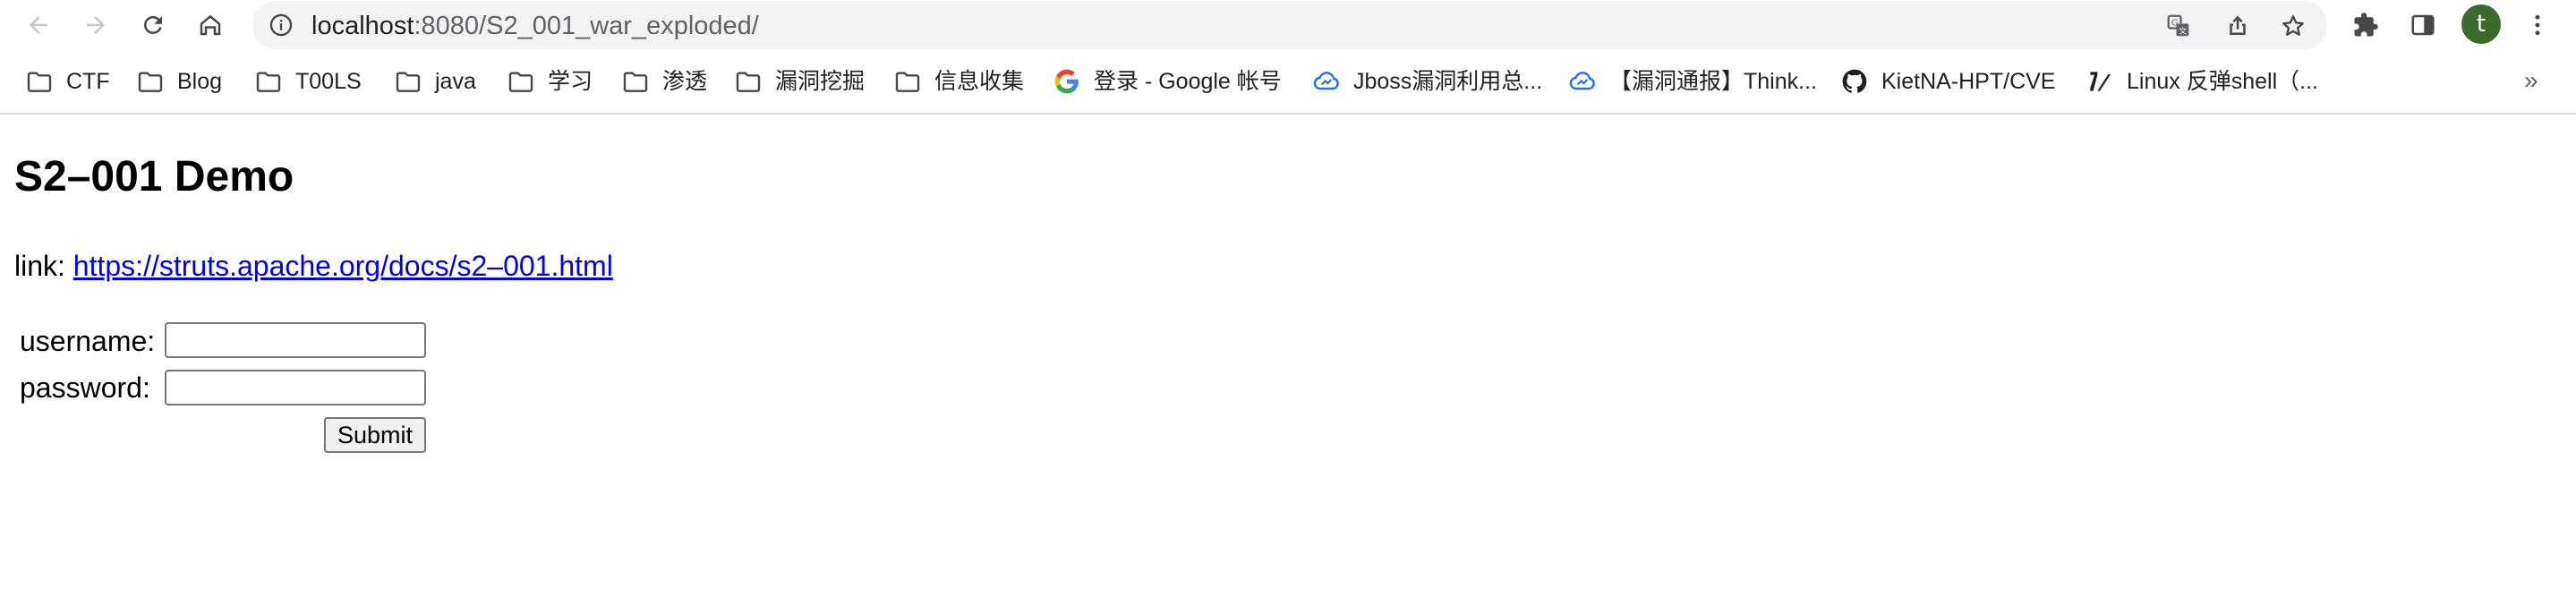 Image resolution: width=2576 pixels, height=589 pixels. Describe the element at coordinates (2183, 32) in the screenshot. I see `svg-text: 文` at that location.